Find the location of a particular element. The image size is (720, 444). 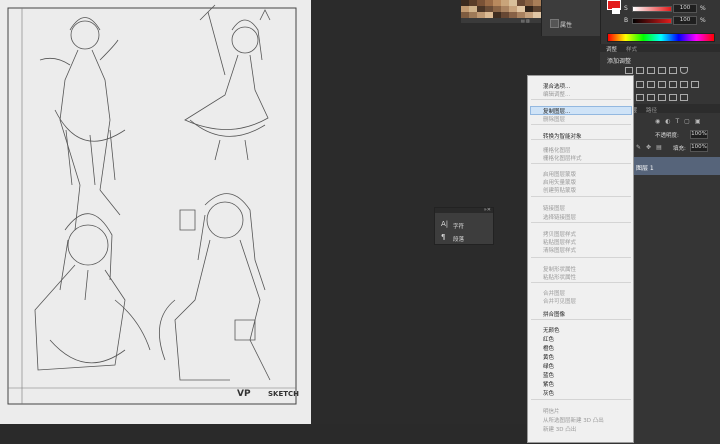

character-panel: »✕ A| 字符 ¶ 段落 is located at coordinates (464, 226).